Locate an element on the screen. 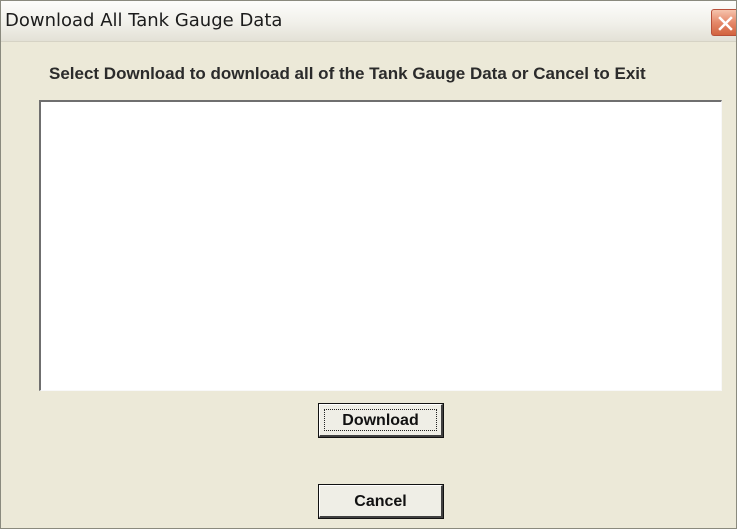 The image size is (737, 529). download-button: Download is located at coordinates (381, 420).